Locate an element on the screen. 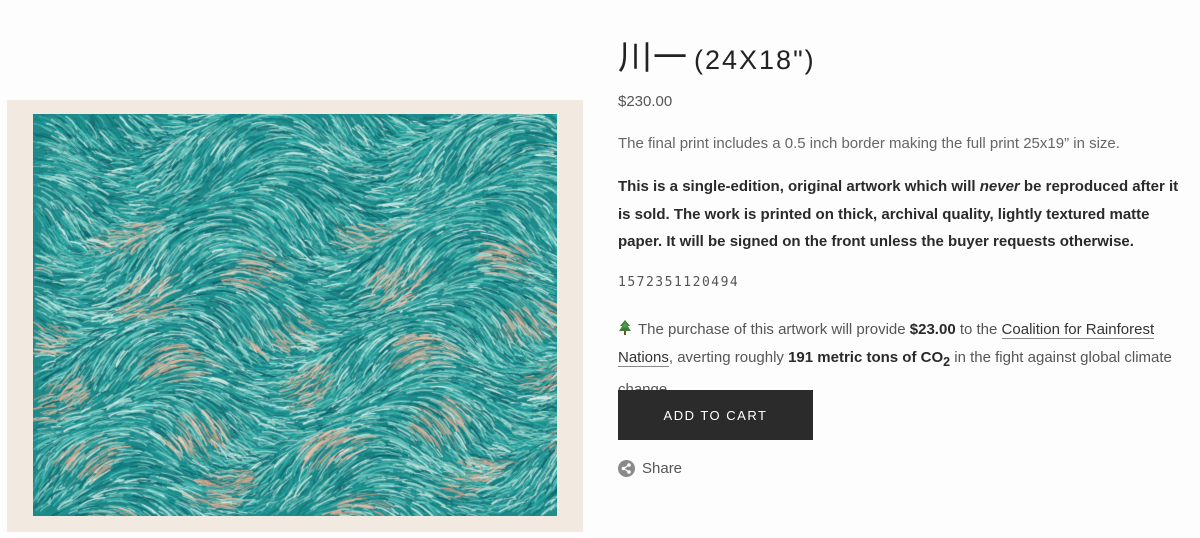 The image size is (1200, 538). product-price: $230.00 is located at coordinates (645, 101).